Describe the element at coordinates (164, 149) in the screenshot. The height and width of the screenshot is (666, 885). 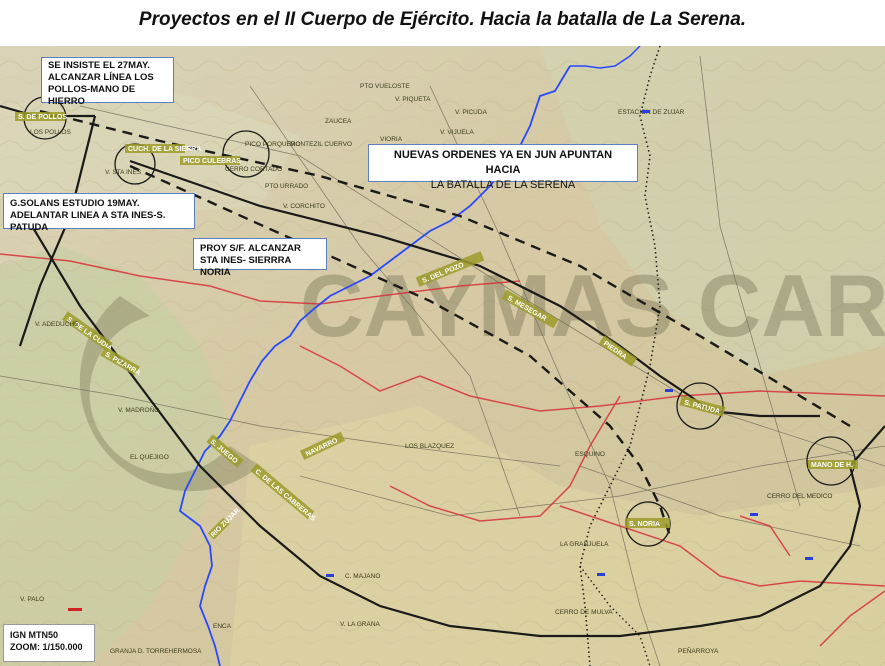
I see `label-cuch-sierra: CUCH. DE LA SIERRA` at that location.